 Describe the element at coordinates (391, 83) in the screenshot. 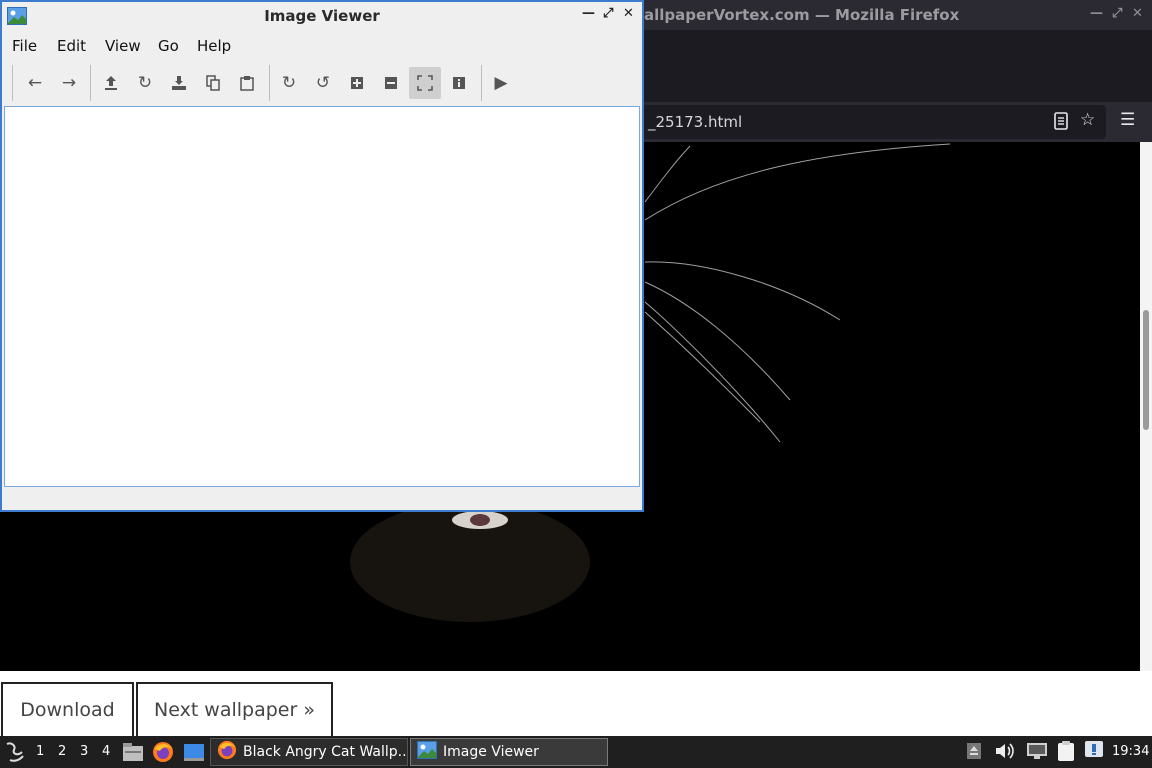

I see `zoom-out-icon` at that location.